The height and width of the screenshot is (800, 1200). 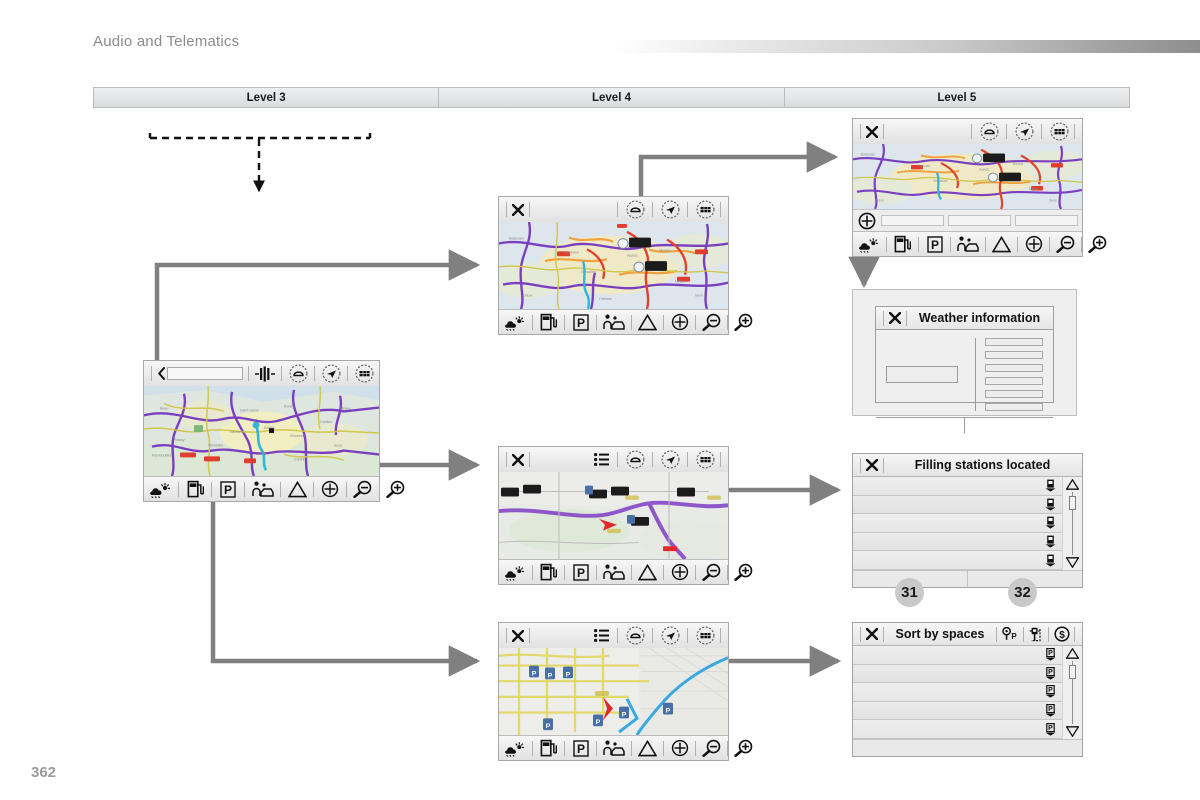 I want to click on back-chevron-icon, so click(x=161, y=373).